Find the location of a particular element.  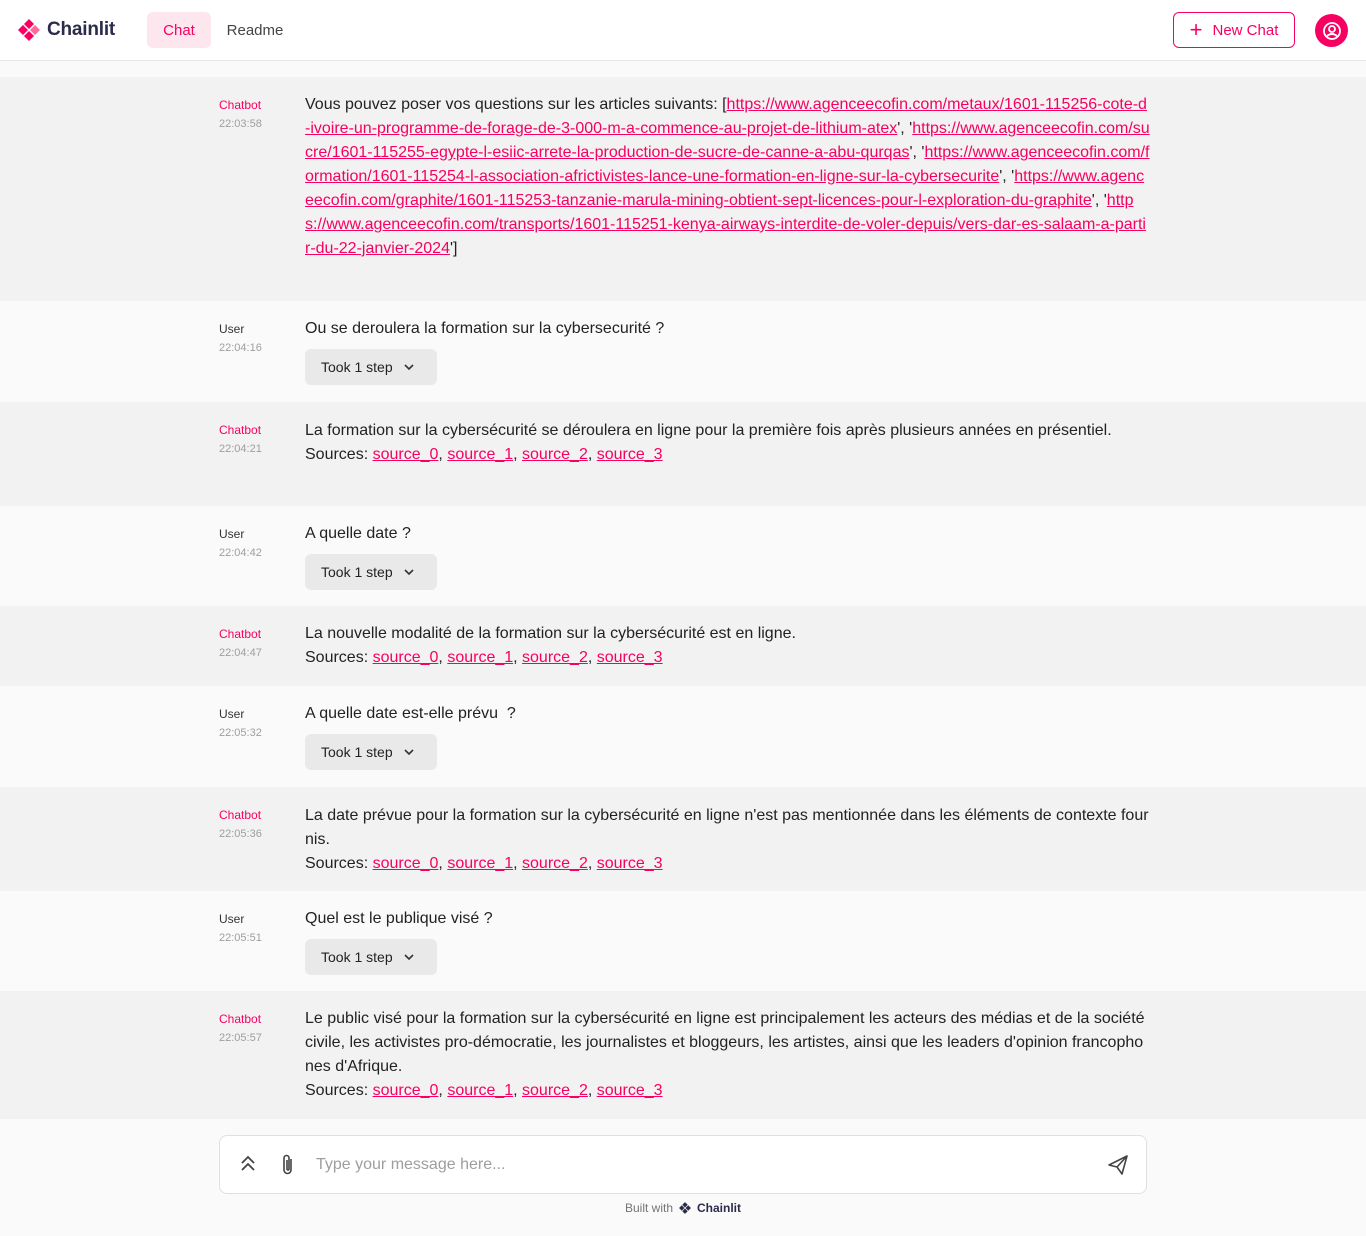

message-composer is located at coordinates (683, 1164).